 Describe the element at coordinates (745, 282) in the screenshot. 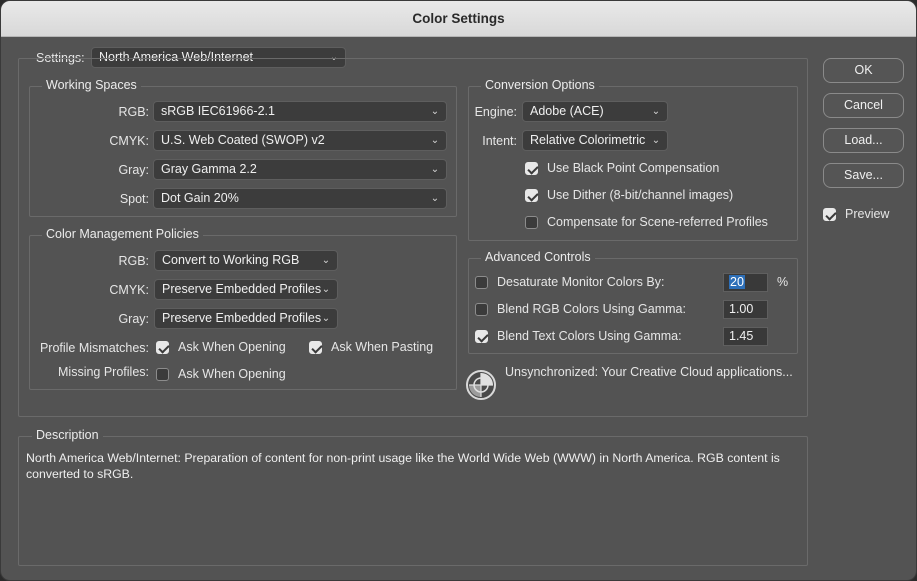

I see `desaturate-input: 20` at that location.